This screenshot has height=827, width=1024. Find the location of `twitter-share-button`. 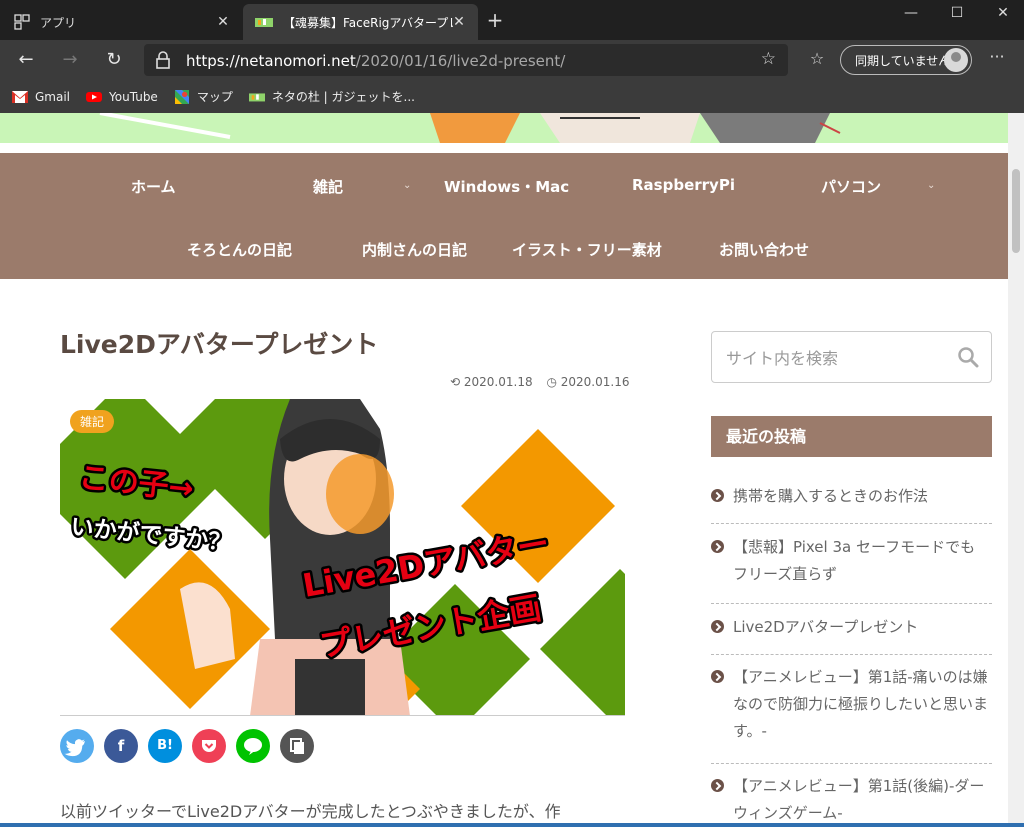

twitter-share-button is located at coordinates (77, 746).